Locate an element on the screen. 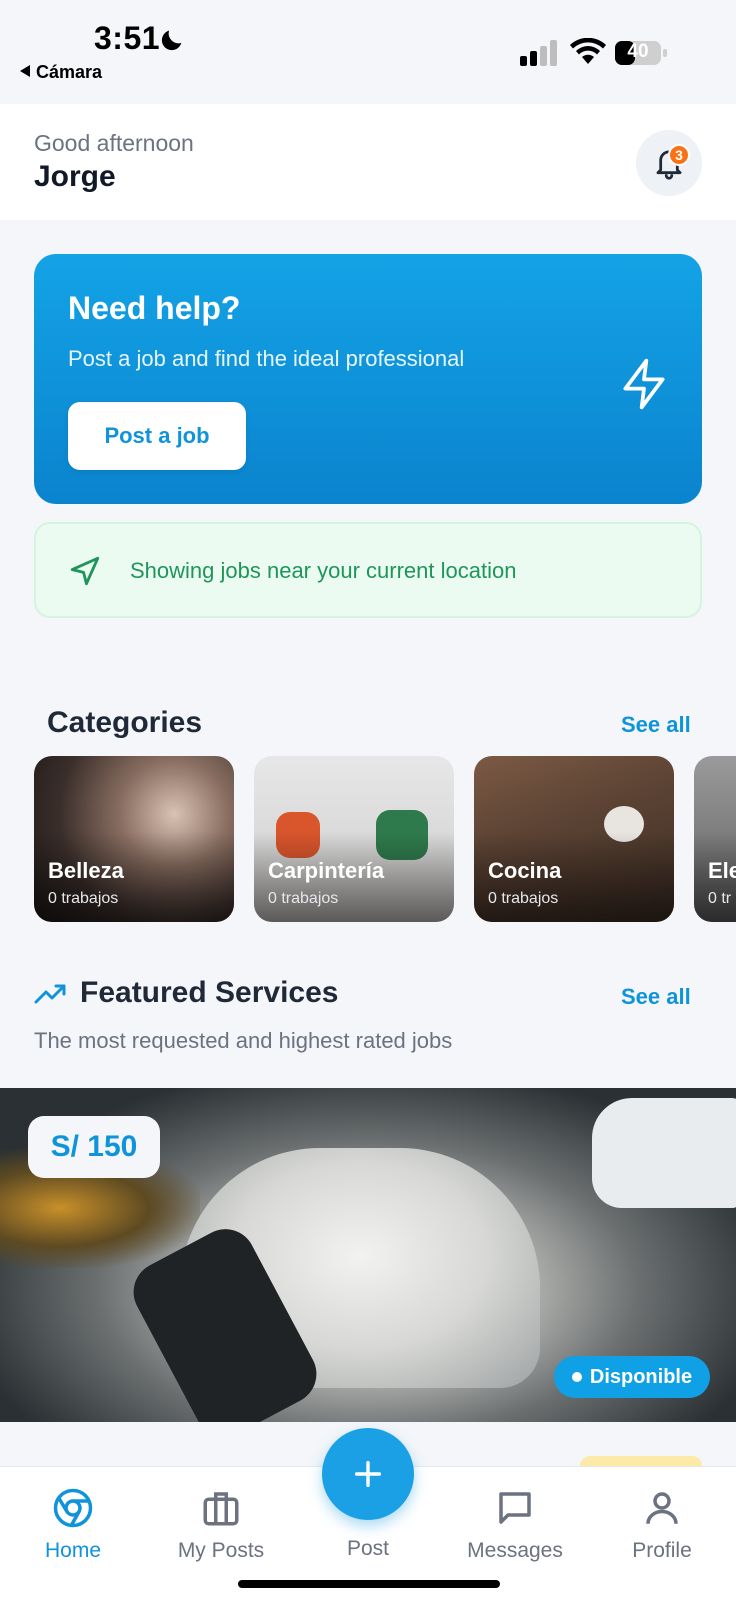 The width and height of the screenshot is (736, 1600). hero-title: Need help? is located at coordinates (154, 308).